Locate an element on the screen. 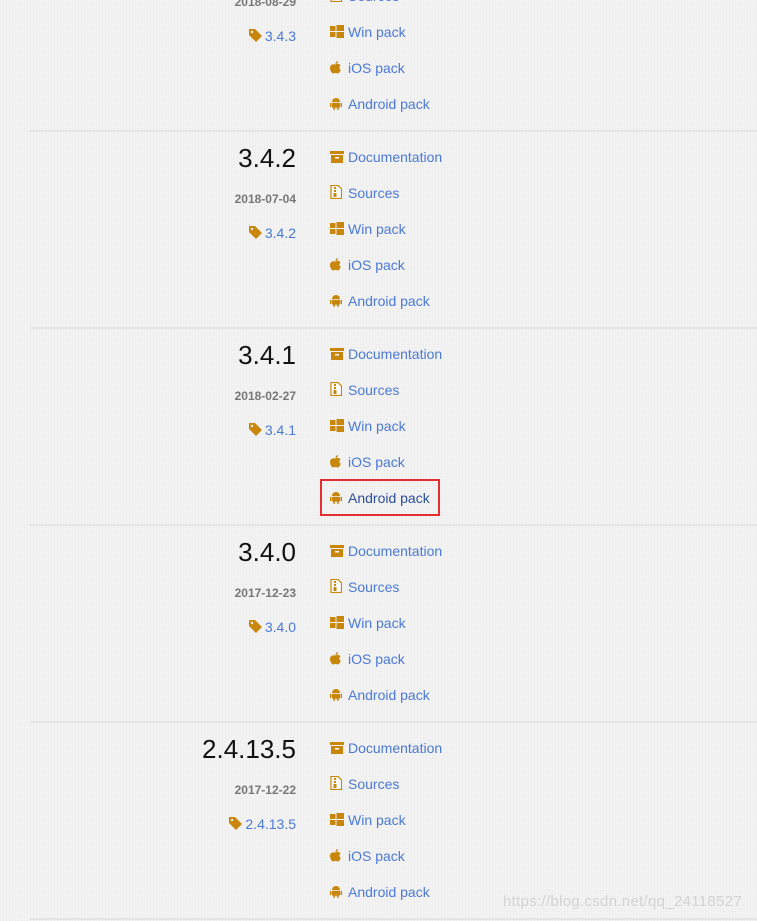 This screenshot has height=921, width=757. release-tag-link: 3.4.2 is located at coordinates (272, 233).